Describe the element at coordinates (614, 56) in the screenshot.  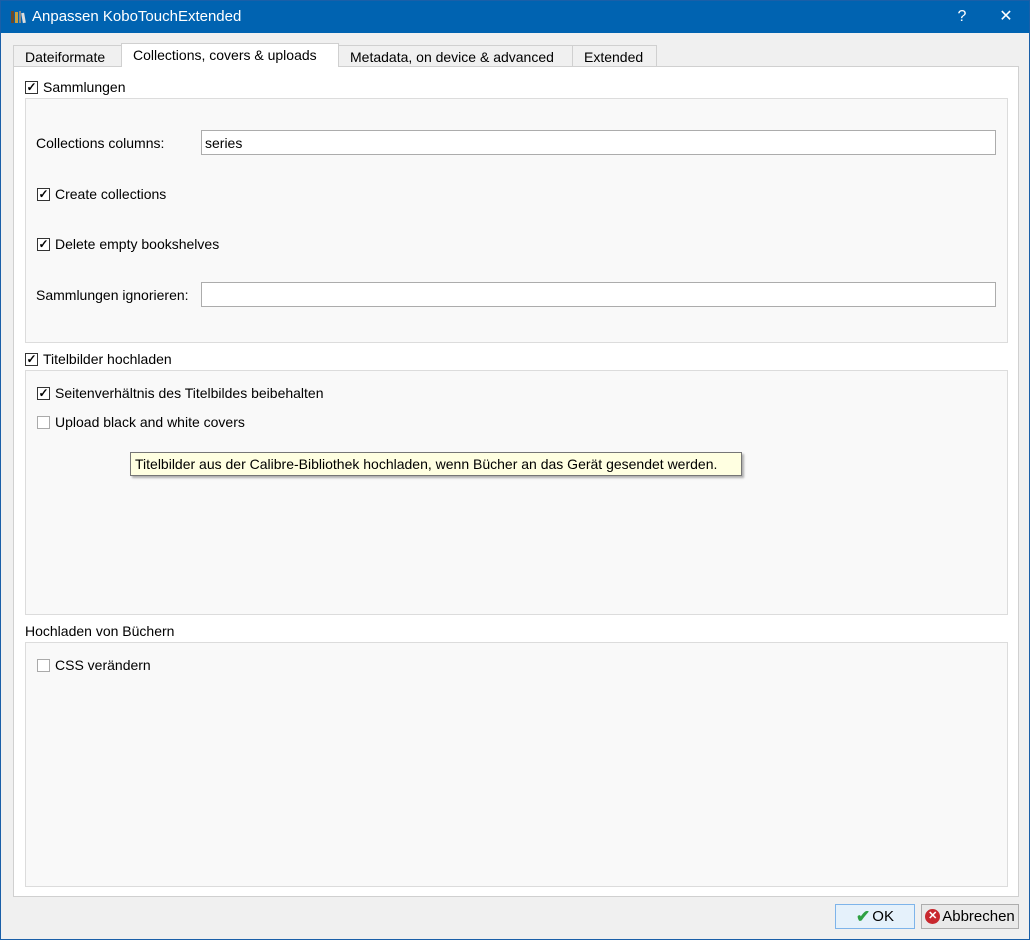
I see `tab-extended: Extended` at that location.